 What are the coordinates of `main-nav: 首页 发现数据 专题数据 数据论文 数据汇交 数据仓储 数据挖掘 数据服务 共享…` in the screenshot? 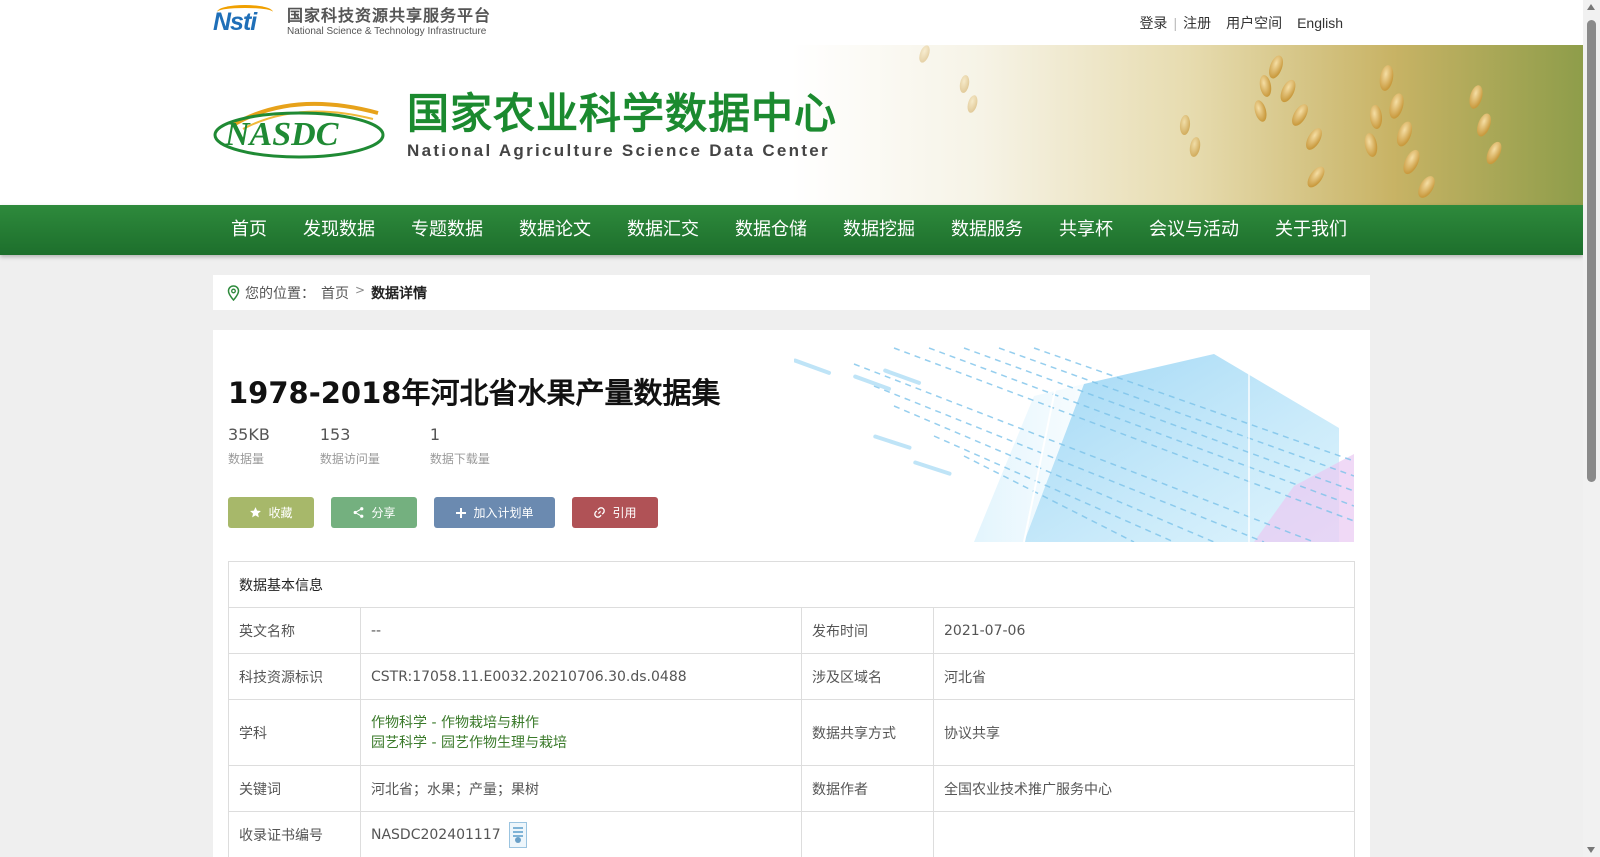 It's located at (791, 230).